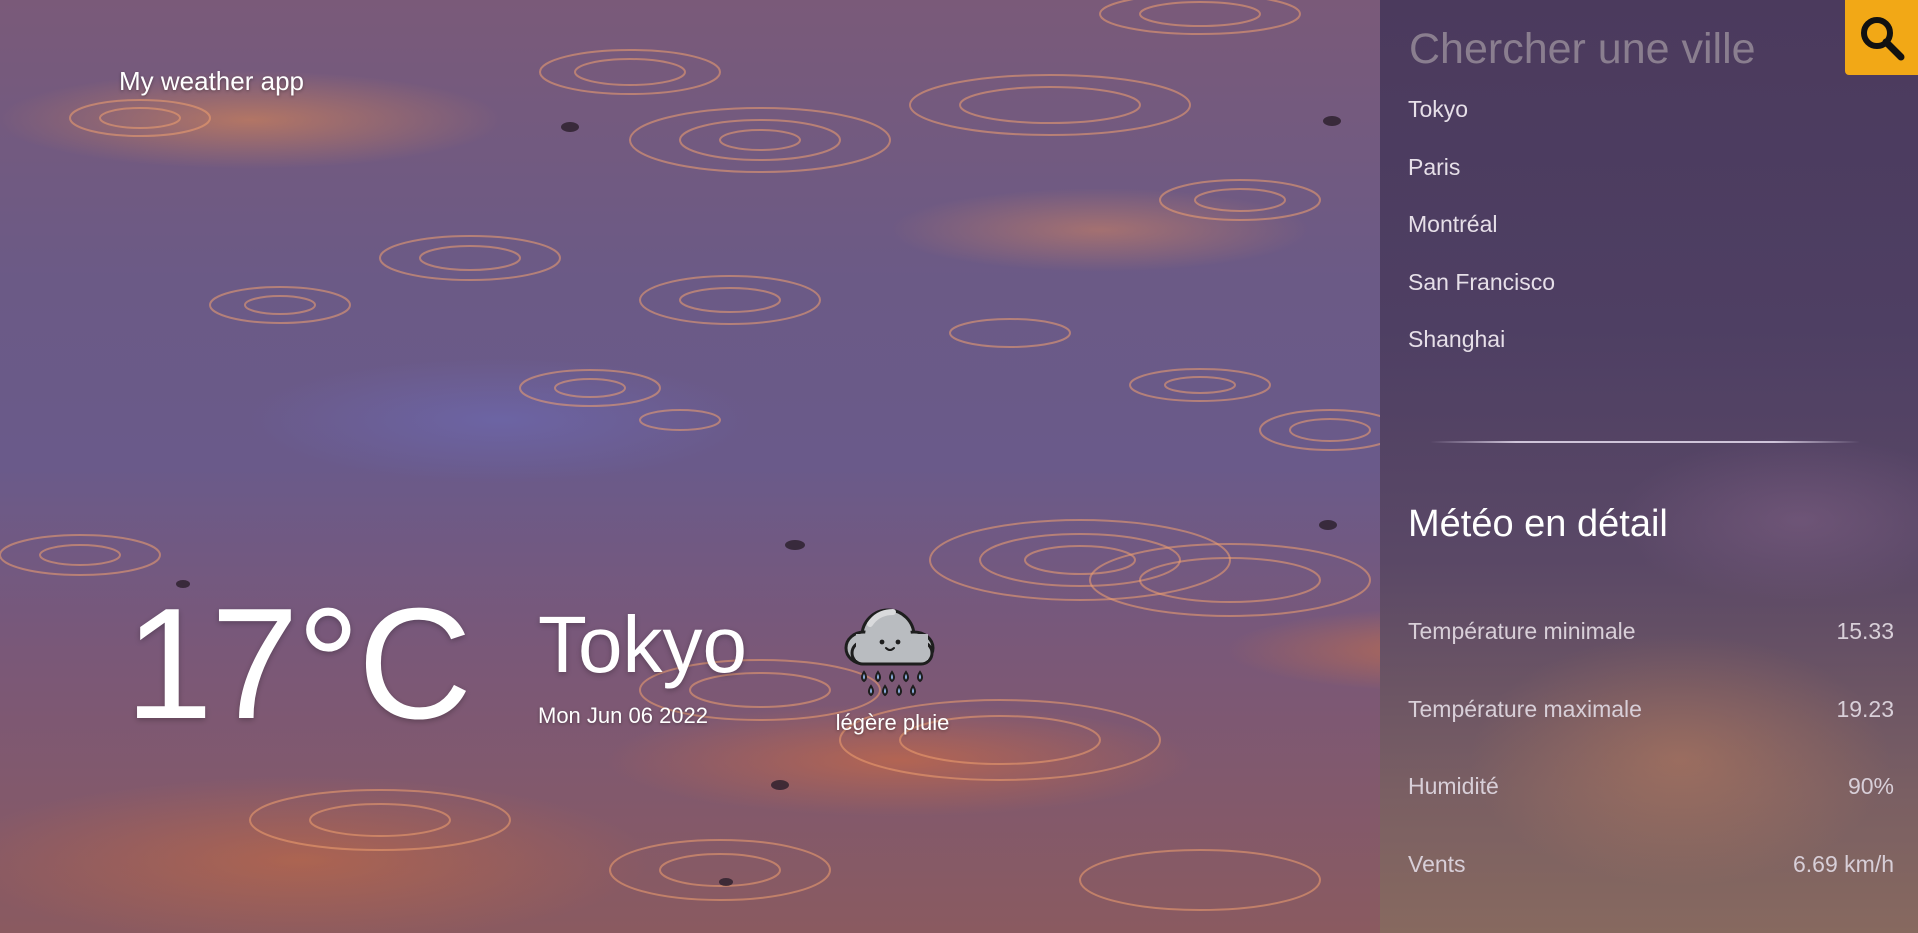  I want to click on city-search-input, so click(1619, 49).